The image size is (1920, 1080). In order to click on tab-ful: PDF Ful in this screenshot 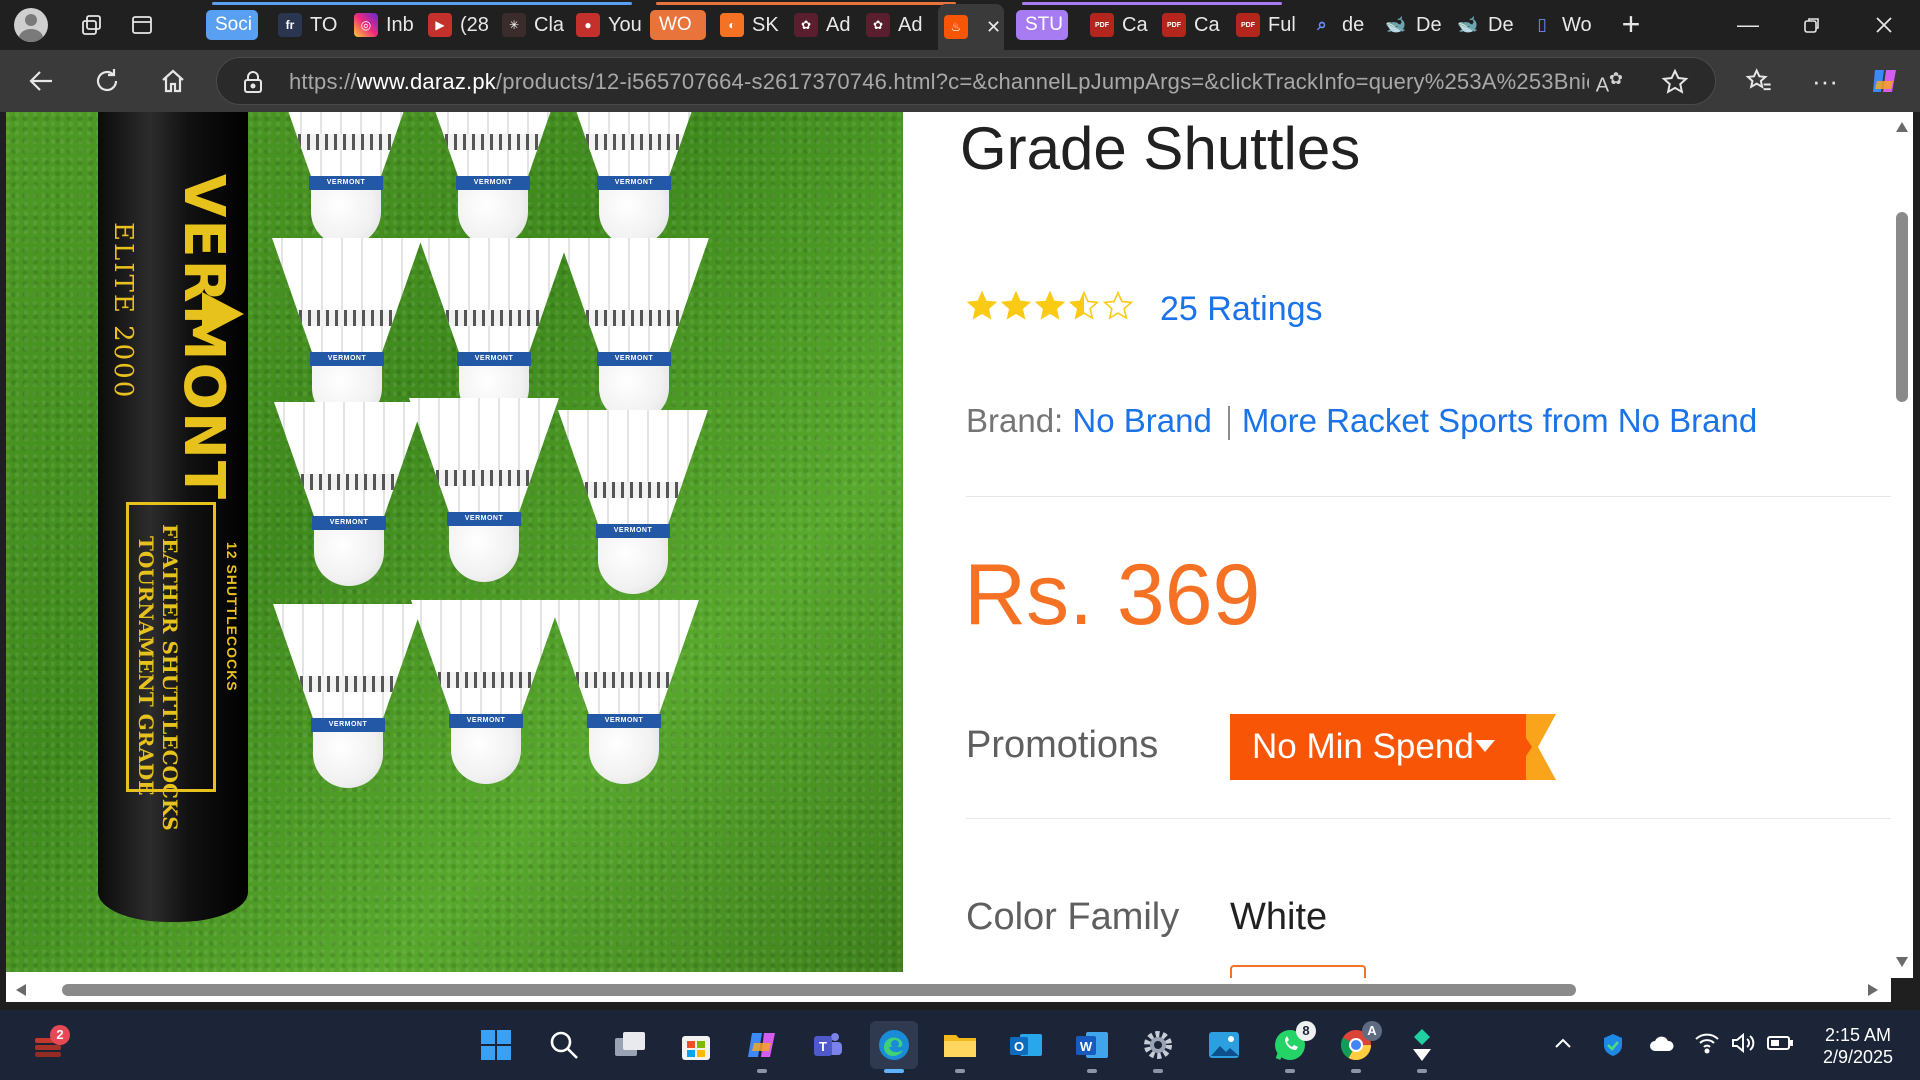, I will do `click(1270, 25)`.